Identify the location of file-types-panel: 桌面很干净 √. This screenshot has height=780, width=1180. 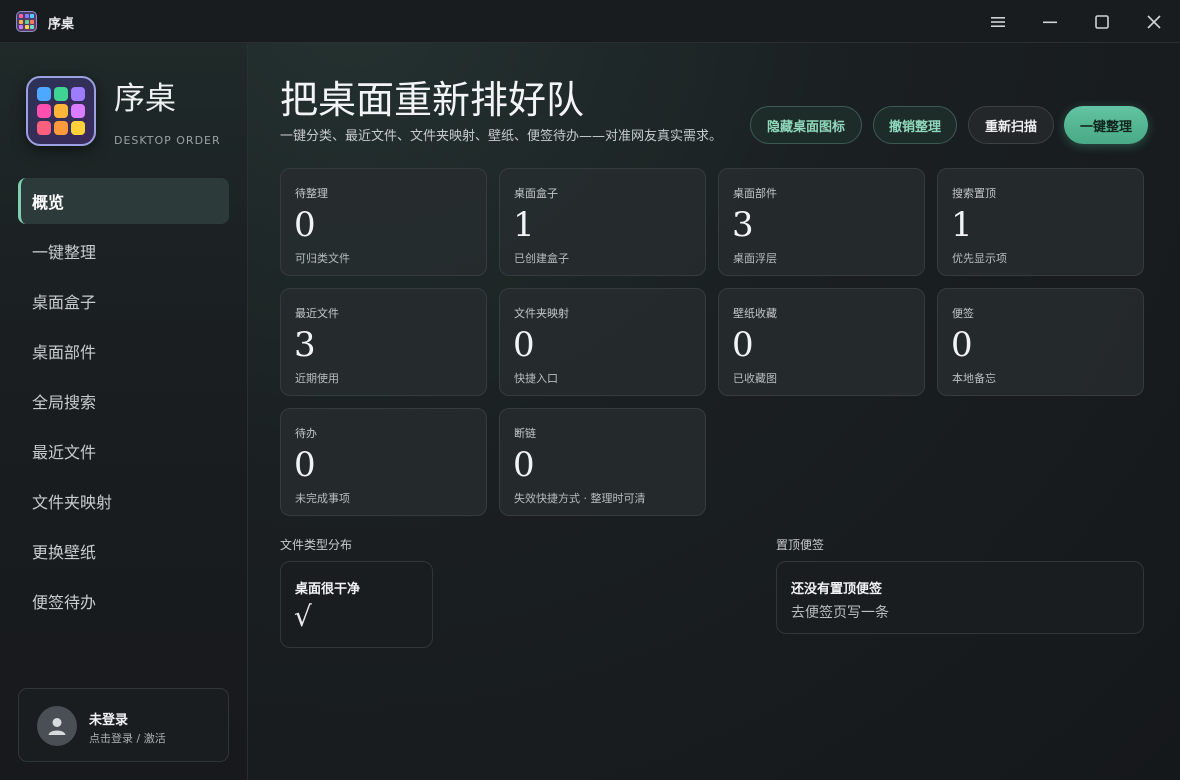
(356, 604).